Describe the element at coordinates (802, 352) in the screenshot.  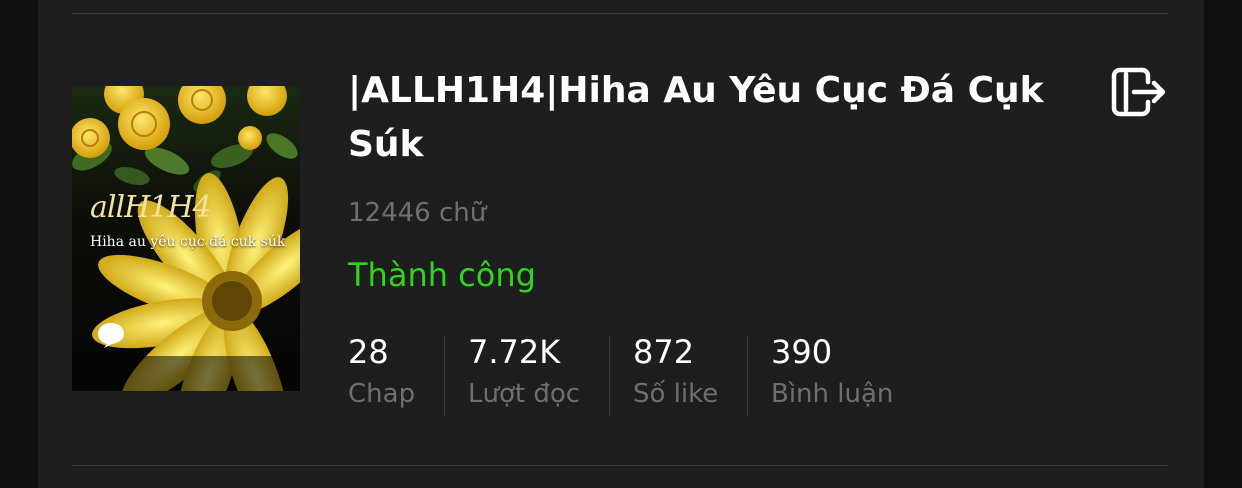
I see `stat-value: 390` at that location.